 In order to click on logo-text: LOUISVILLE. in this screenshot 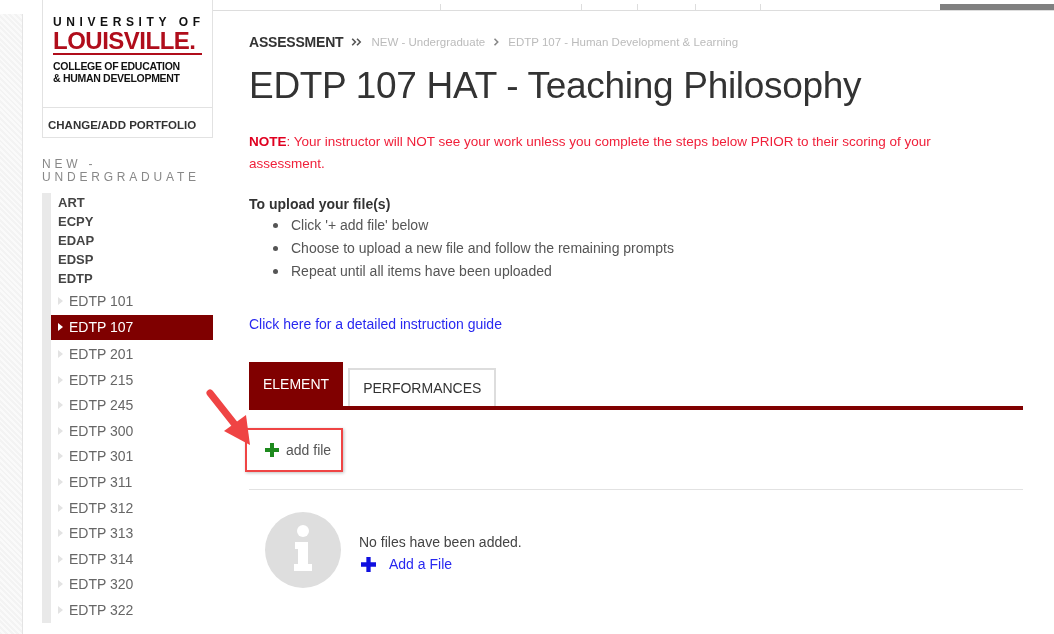, I will do `click(127, 42)`.